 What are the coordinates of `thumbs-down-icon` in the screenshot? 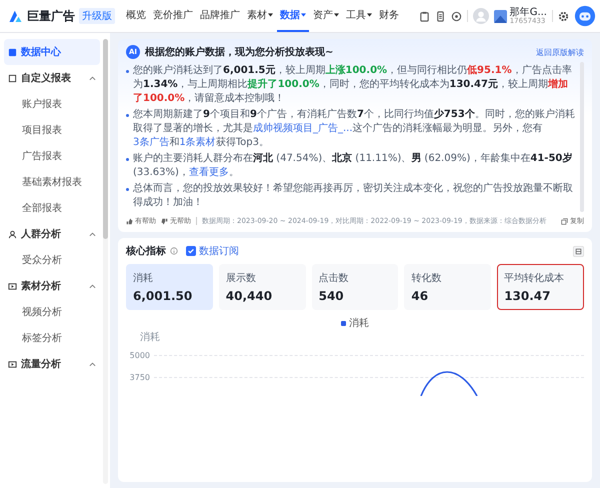 It's located at (164, 221).